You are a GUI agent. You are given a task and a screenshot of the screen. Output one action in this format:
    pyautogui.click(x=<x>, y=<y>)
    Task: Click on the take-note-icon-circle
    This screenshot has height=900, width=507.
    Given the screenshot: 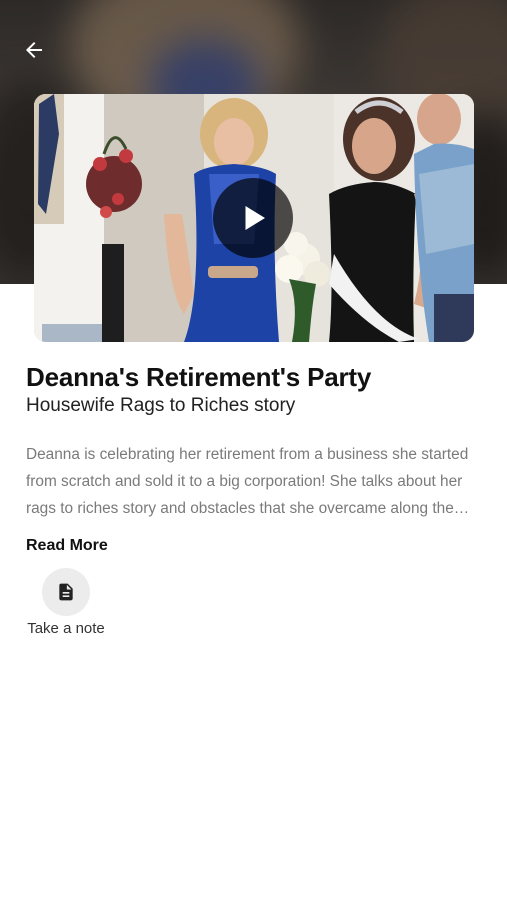 What is the action you would take?
    pyautogui.click(x=66, y=592)
    